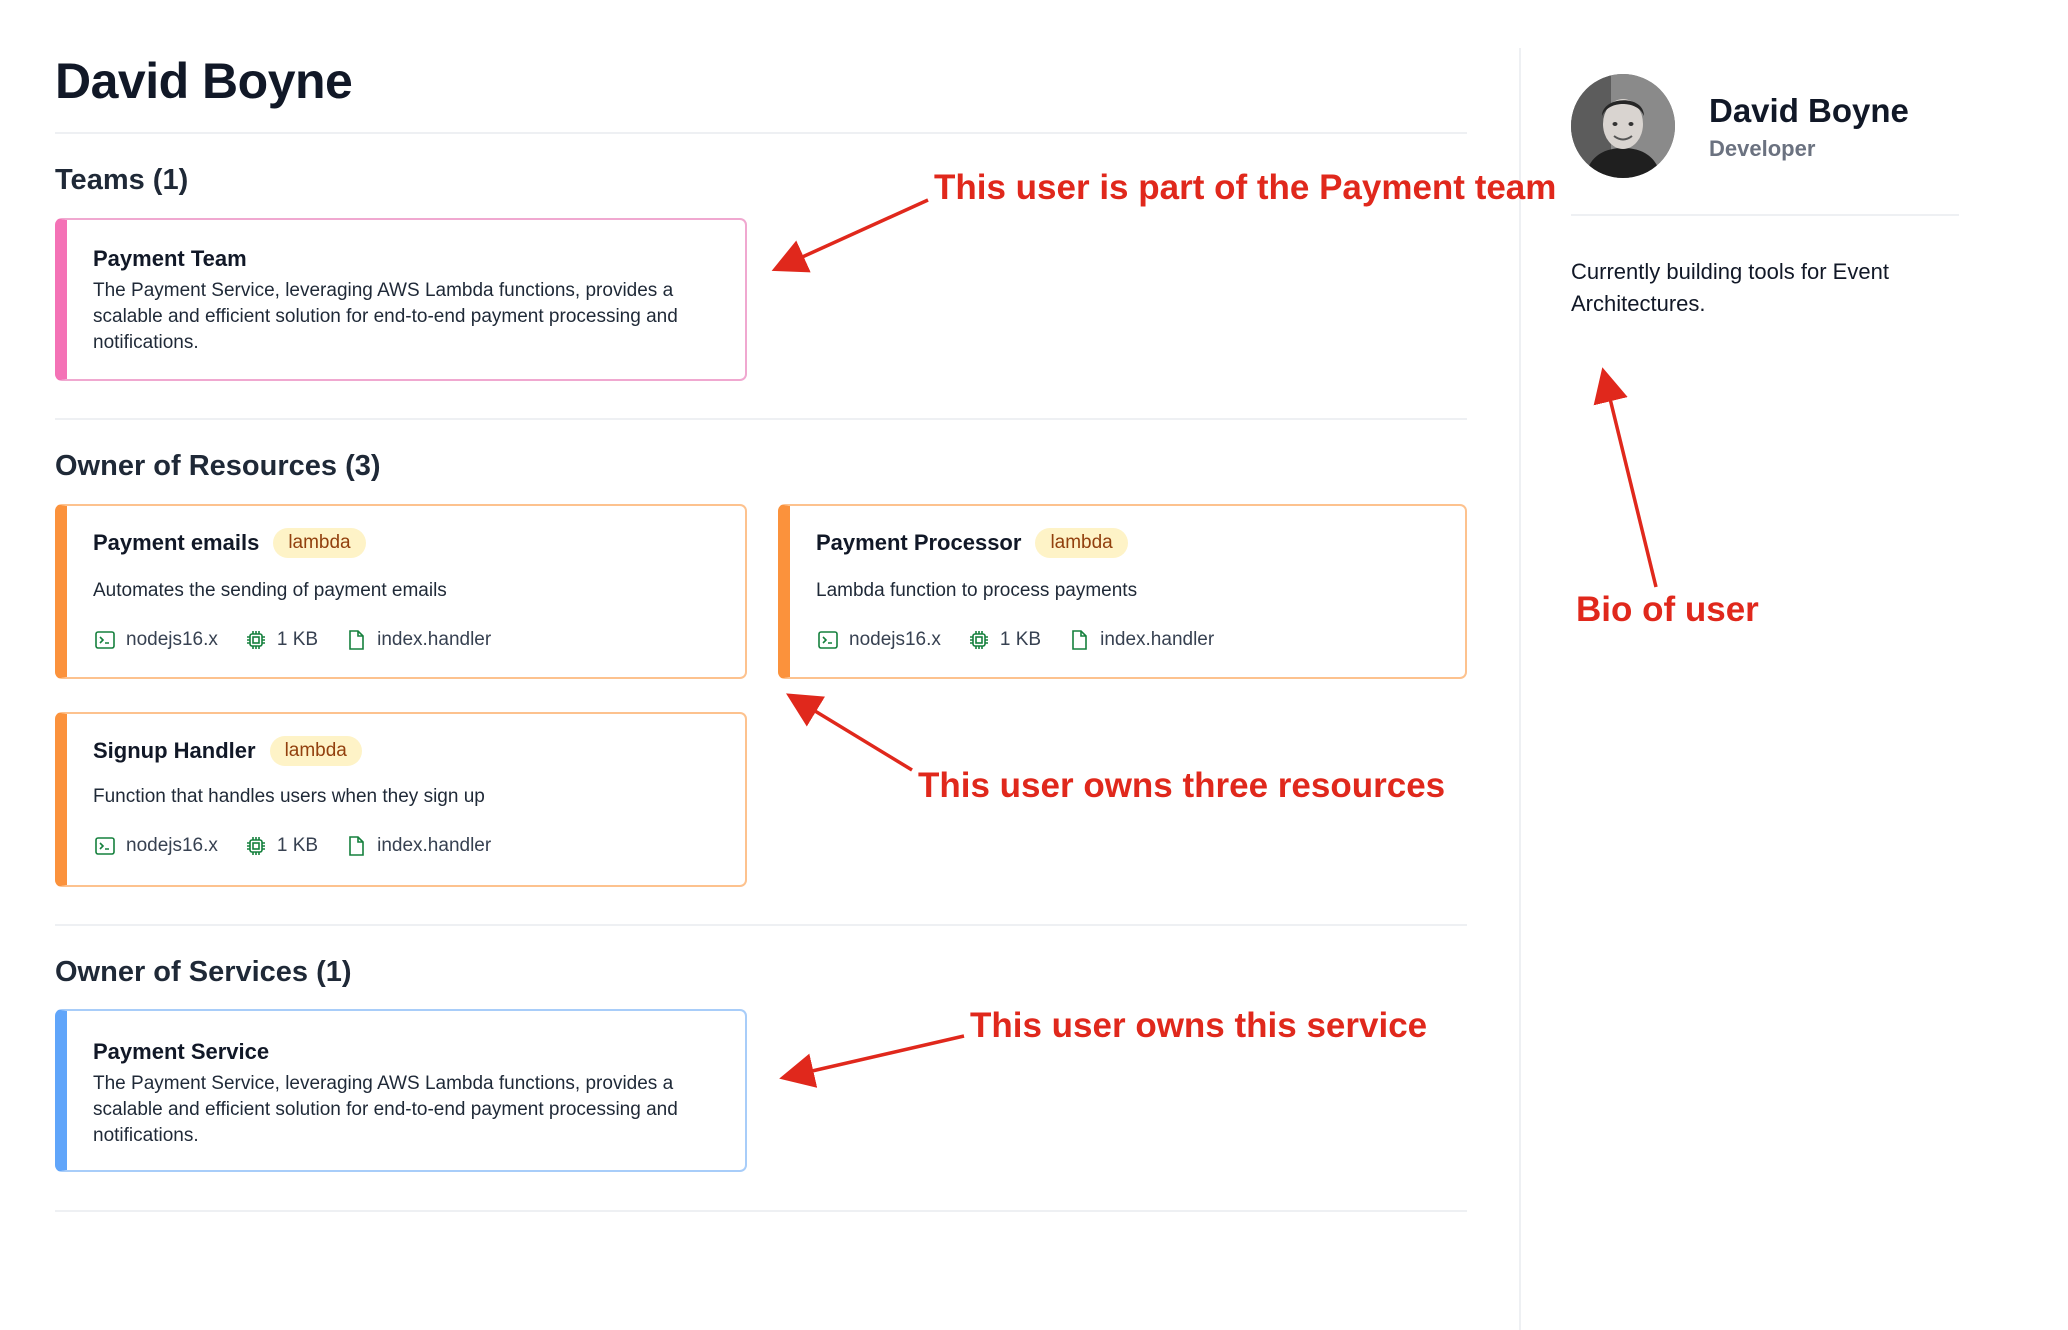  What do you see at coordinates (849, 732) in the screenshot?
I see `annotation-arrow-resources` at bounding box center [849, 732].